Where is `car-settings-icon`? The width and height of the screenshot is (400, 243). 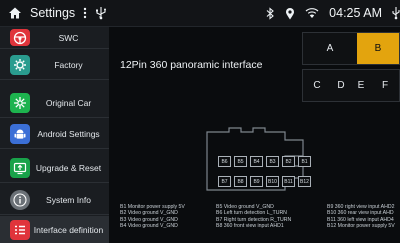
car-settings-icon is located at coordinates (20, 102).